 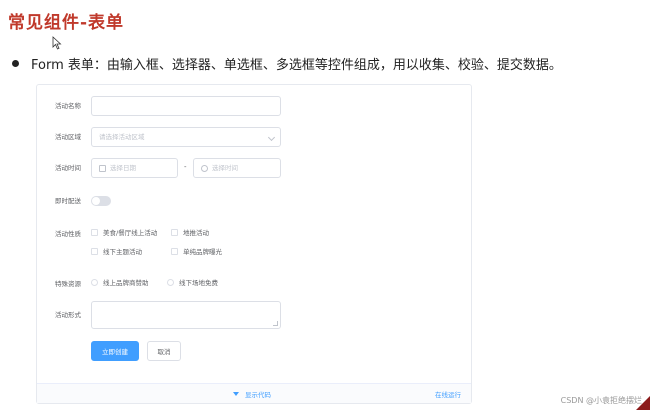 I want to click on clock-icon, so click(x=204, y=168).